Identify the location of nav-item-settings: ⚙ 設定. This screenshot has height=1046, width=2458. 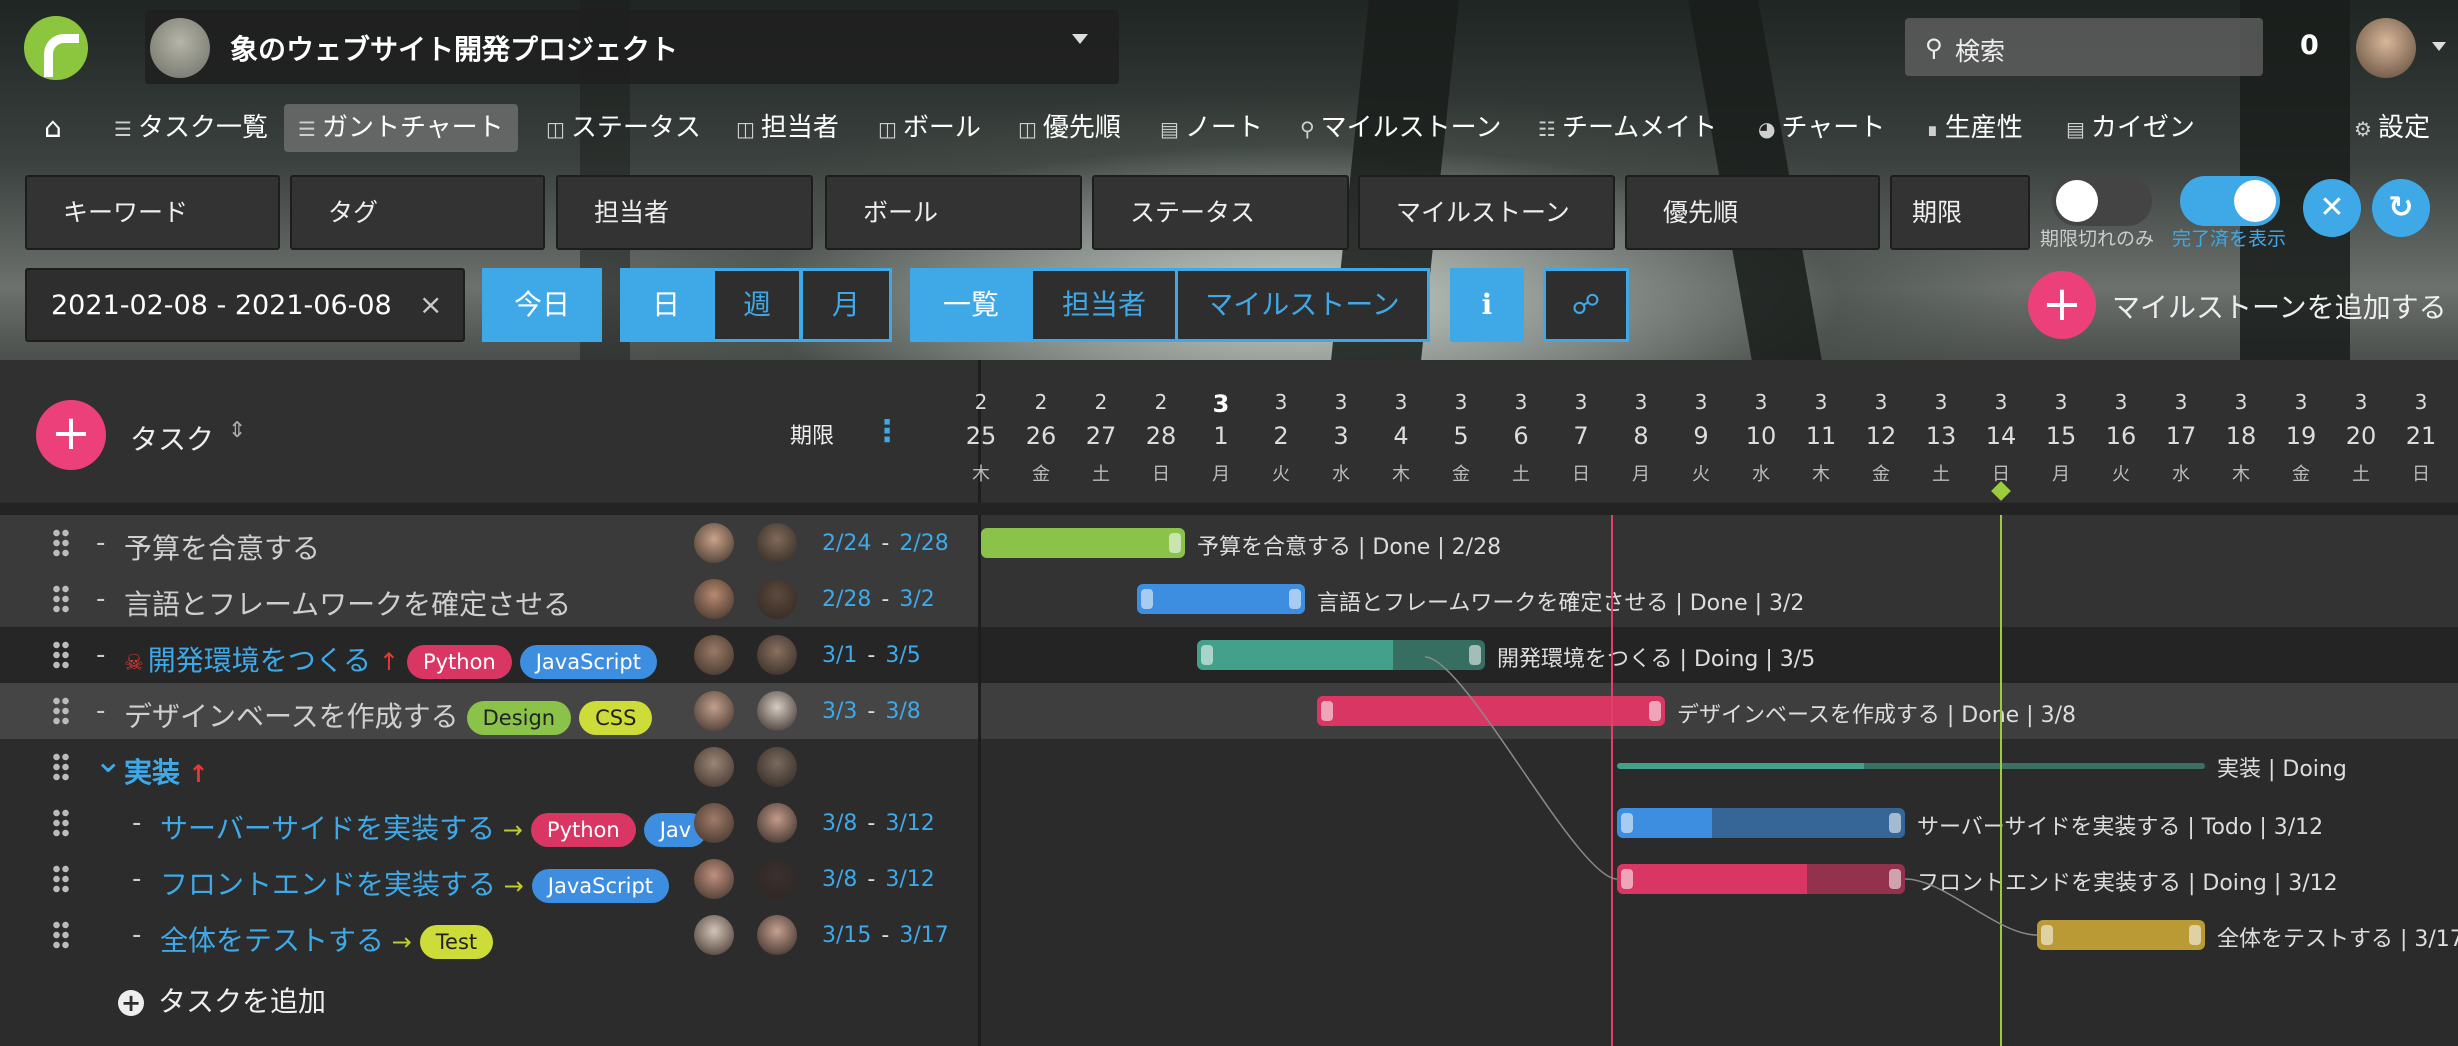
(2392, 128).